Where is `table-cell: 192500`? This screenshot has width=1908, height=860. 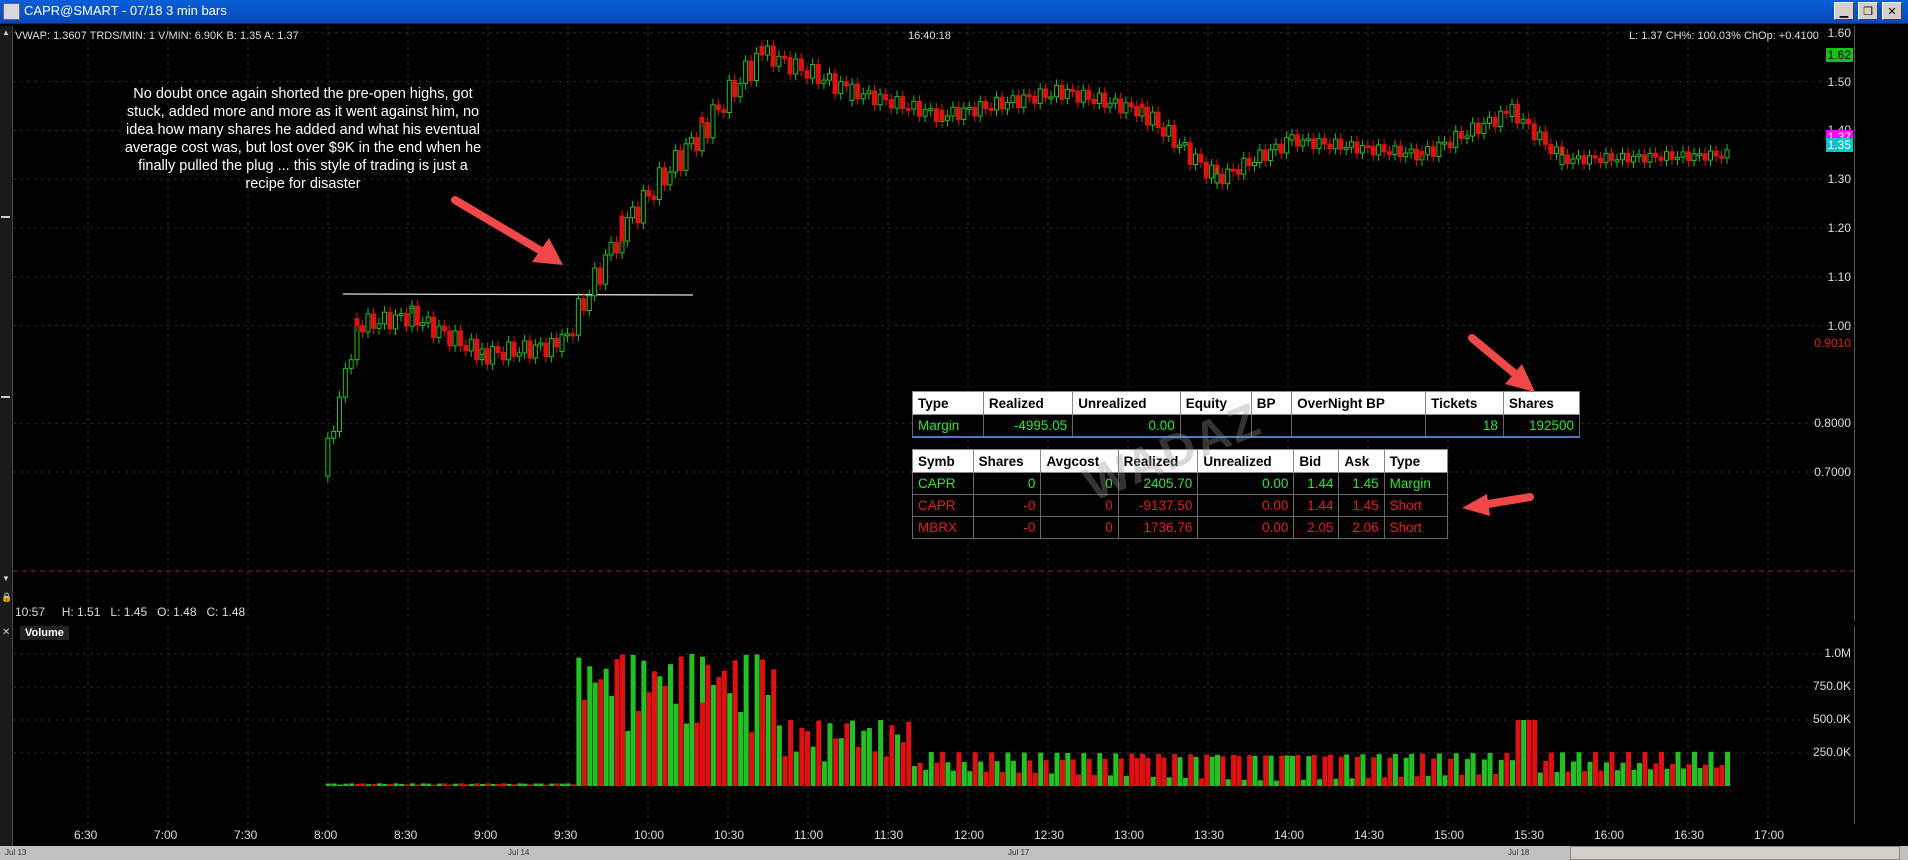 table-cell: 192500 is located at coordinates (1541, 425).